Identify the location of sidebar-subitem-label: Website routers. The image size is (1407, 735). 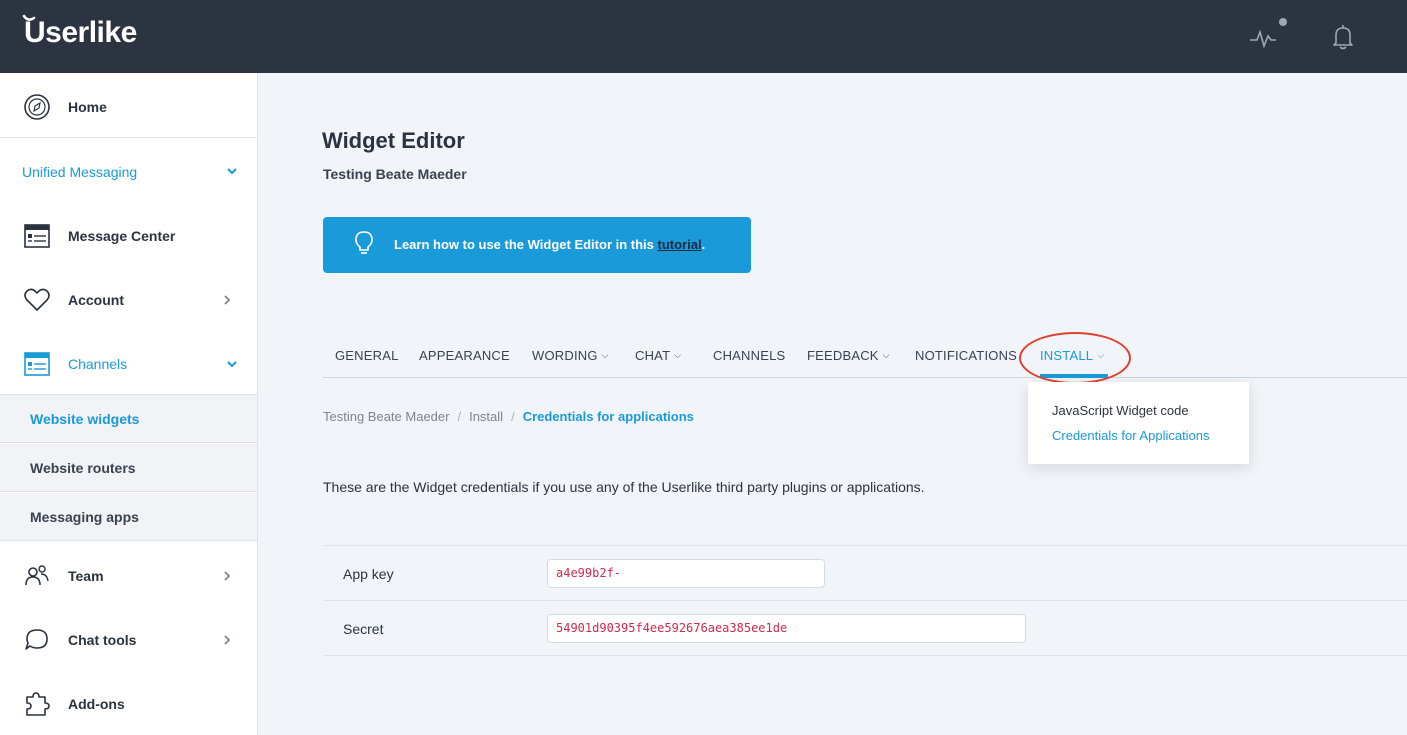
(83, 468).